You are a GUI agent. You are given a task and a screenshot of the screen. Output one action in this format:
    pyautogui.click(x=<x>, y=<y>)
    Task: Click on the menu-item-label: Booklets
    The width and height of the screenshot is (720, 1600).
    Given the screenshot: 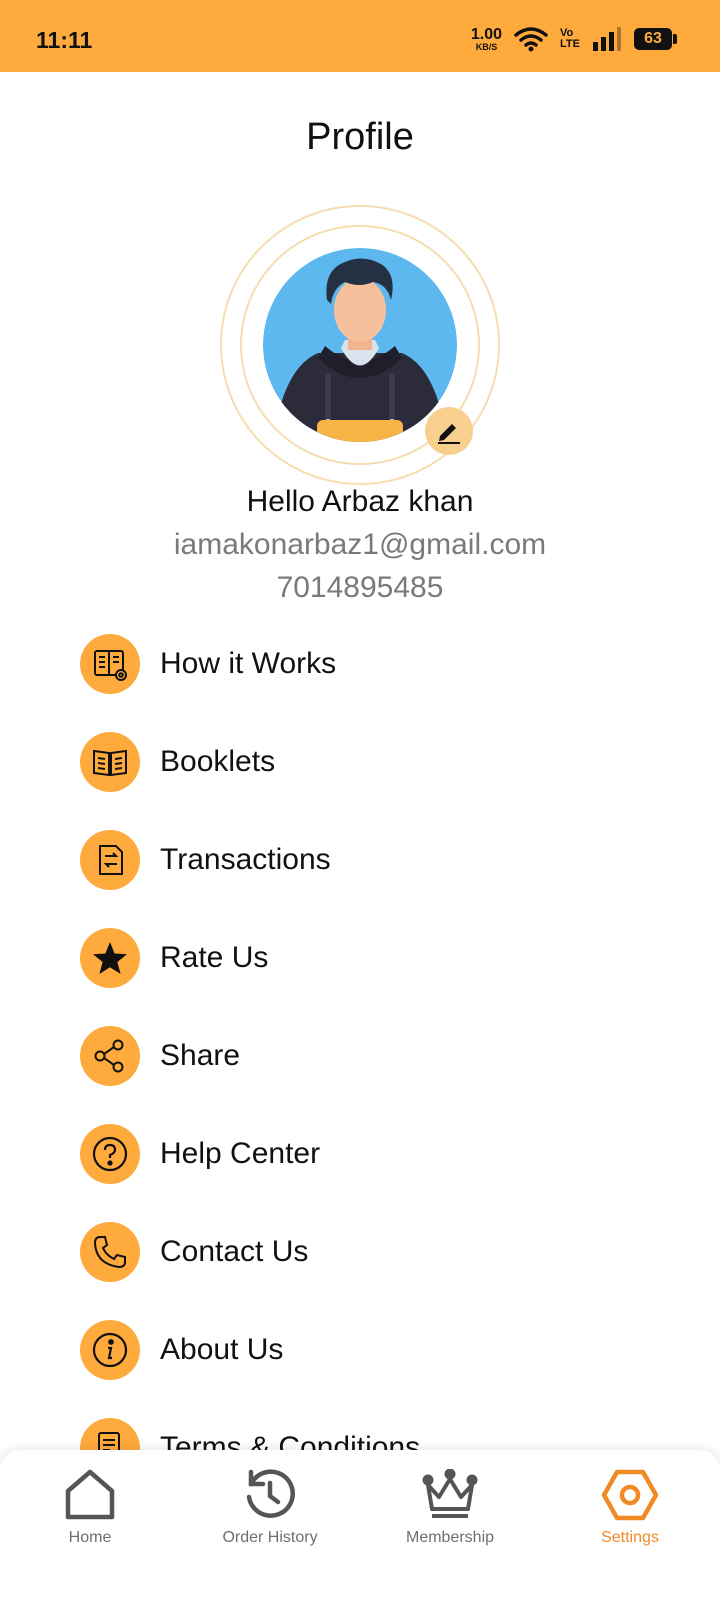 What is the action you would take?
    pyautogui.click(x=218, y=761)
    